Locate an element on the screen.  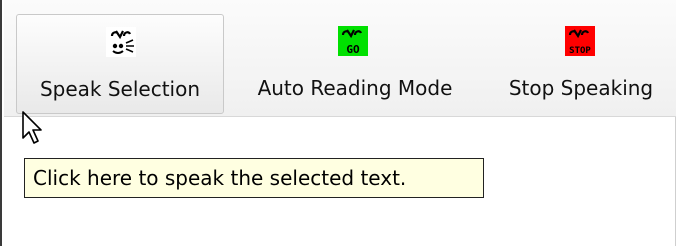
auto-reading-mode-label: Auto Reading Mode is located at coordinates (355, 88).